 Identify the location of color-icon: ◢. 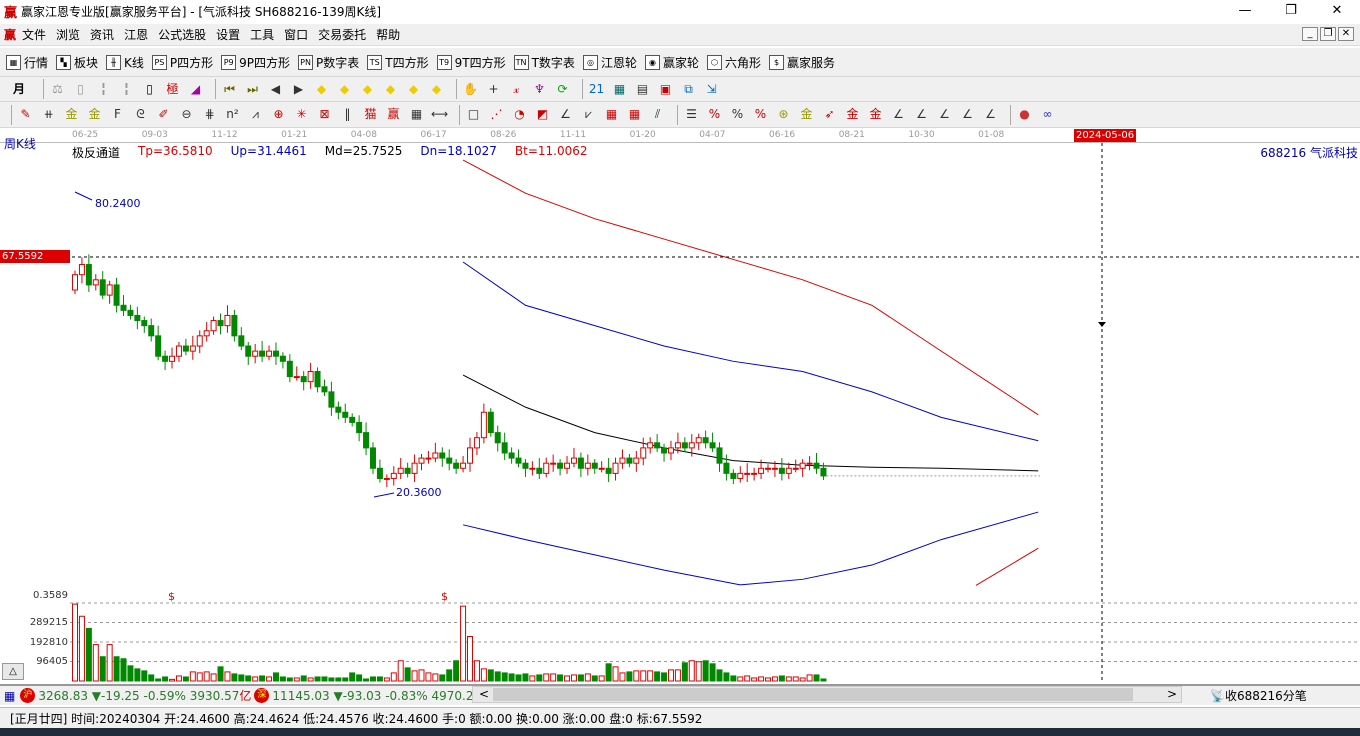
(195, 89).